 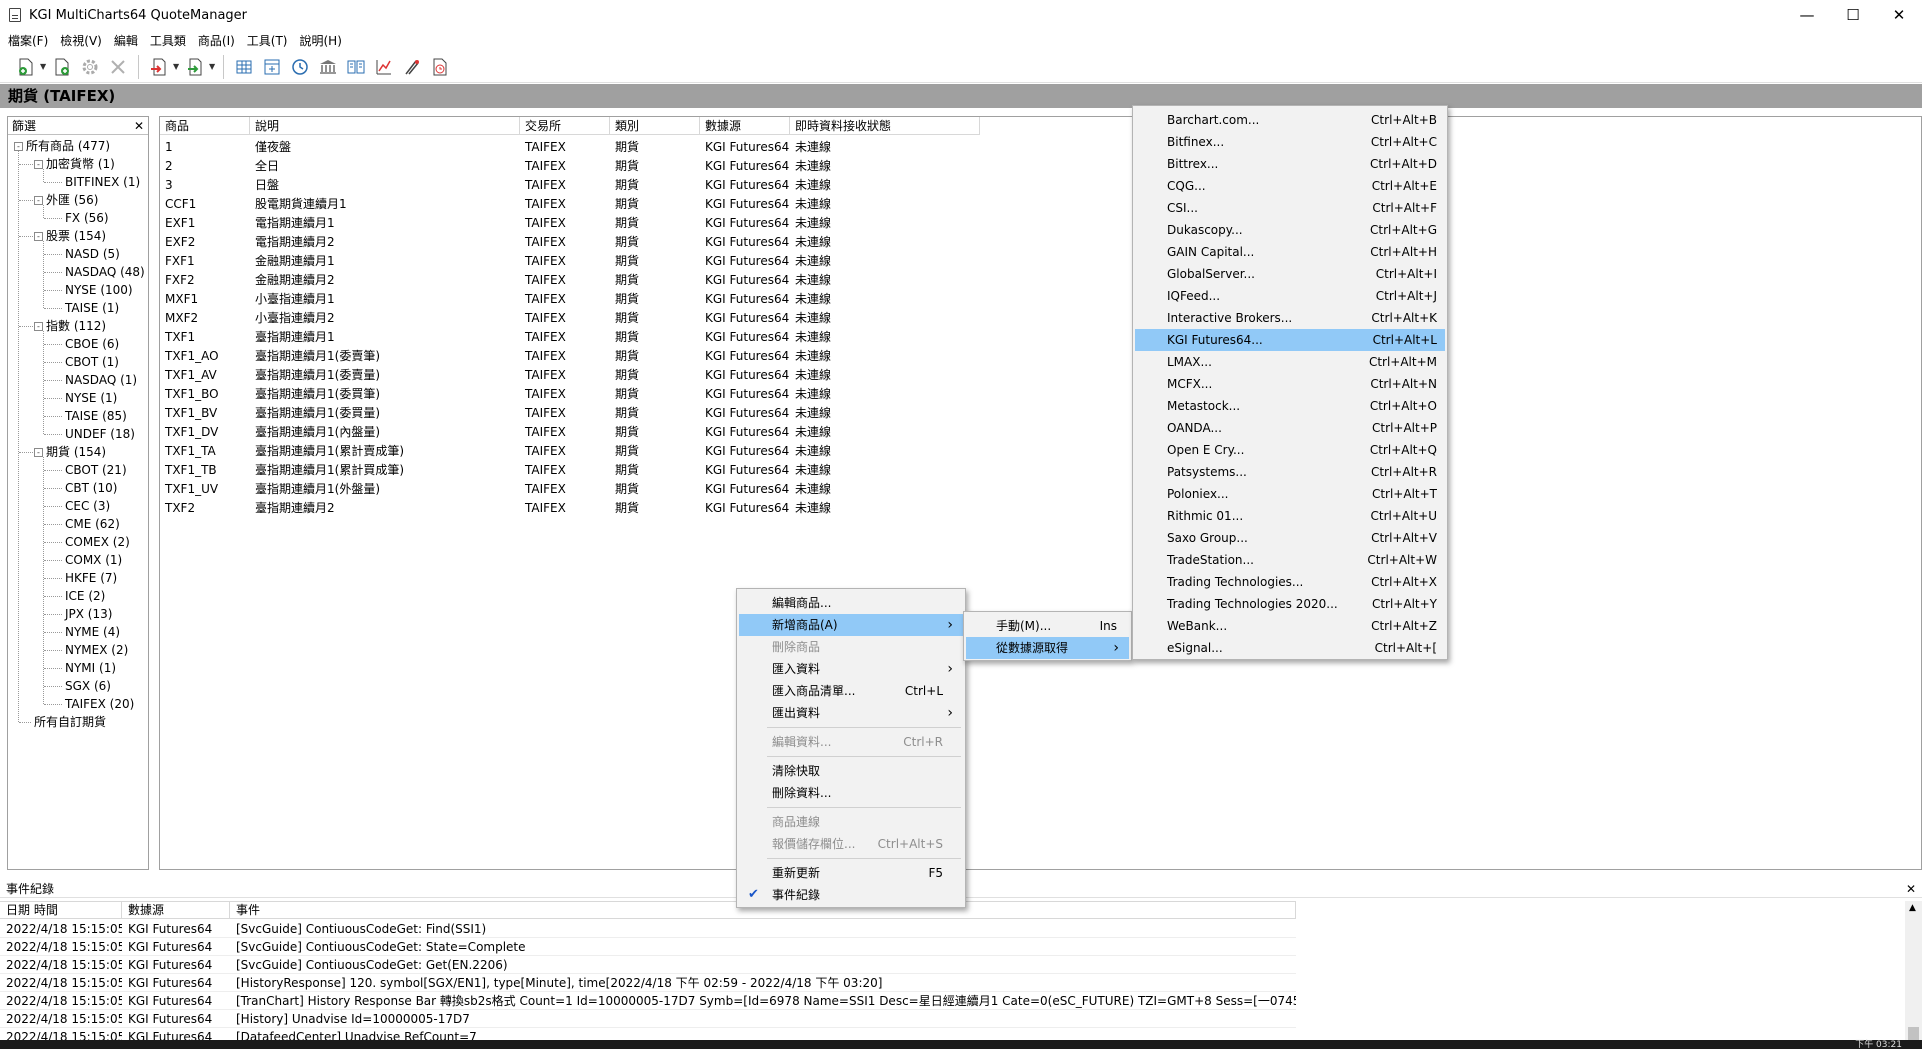 I want to click on clock-icon, so click(x=300, y=67).